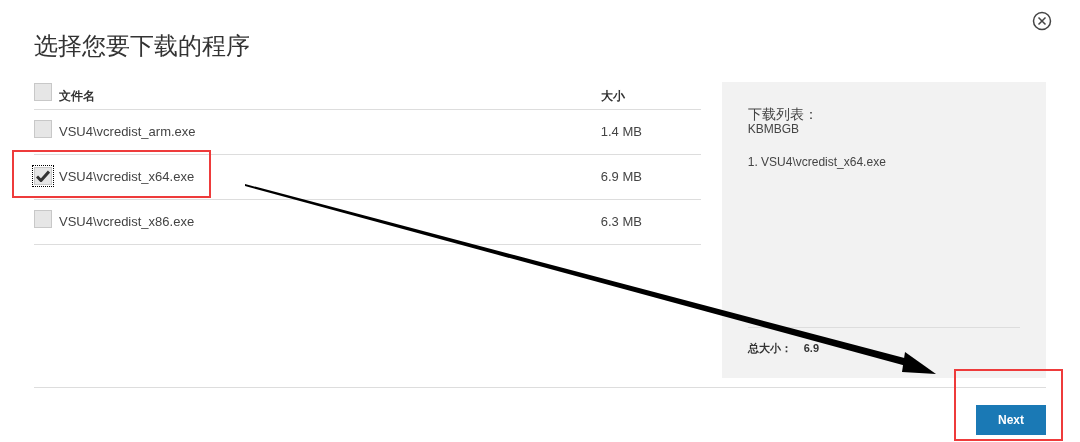 The width and height of the screenshot is (1080, 442). I want to click on total-label: 总大小：, so click(769, 348).